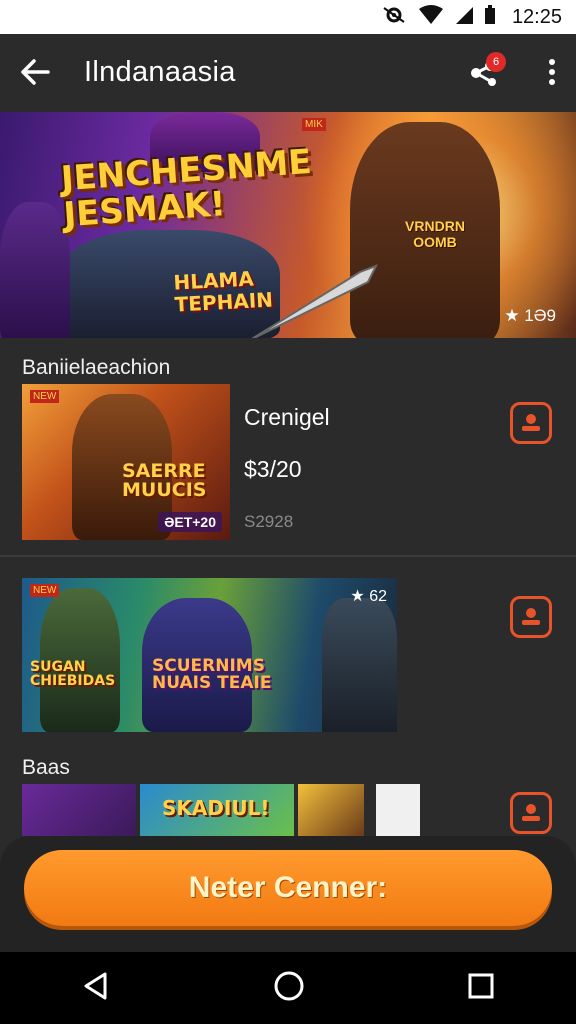 This screenshot has width=576, height=1024. I want to click on card-2-flag: NEW, so click(45, 590).